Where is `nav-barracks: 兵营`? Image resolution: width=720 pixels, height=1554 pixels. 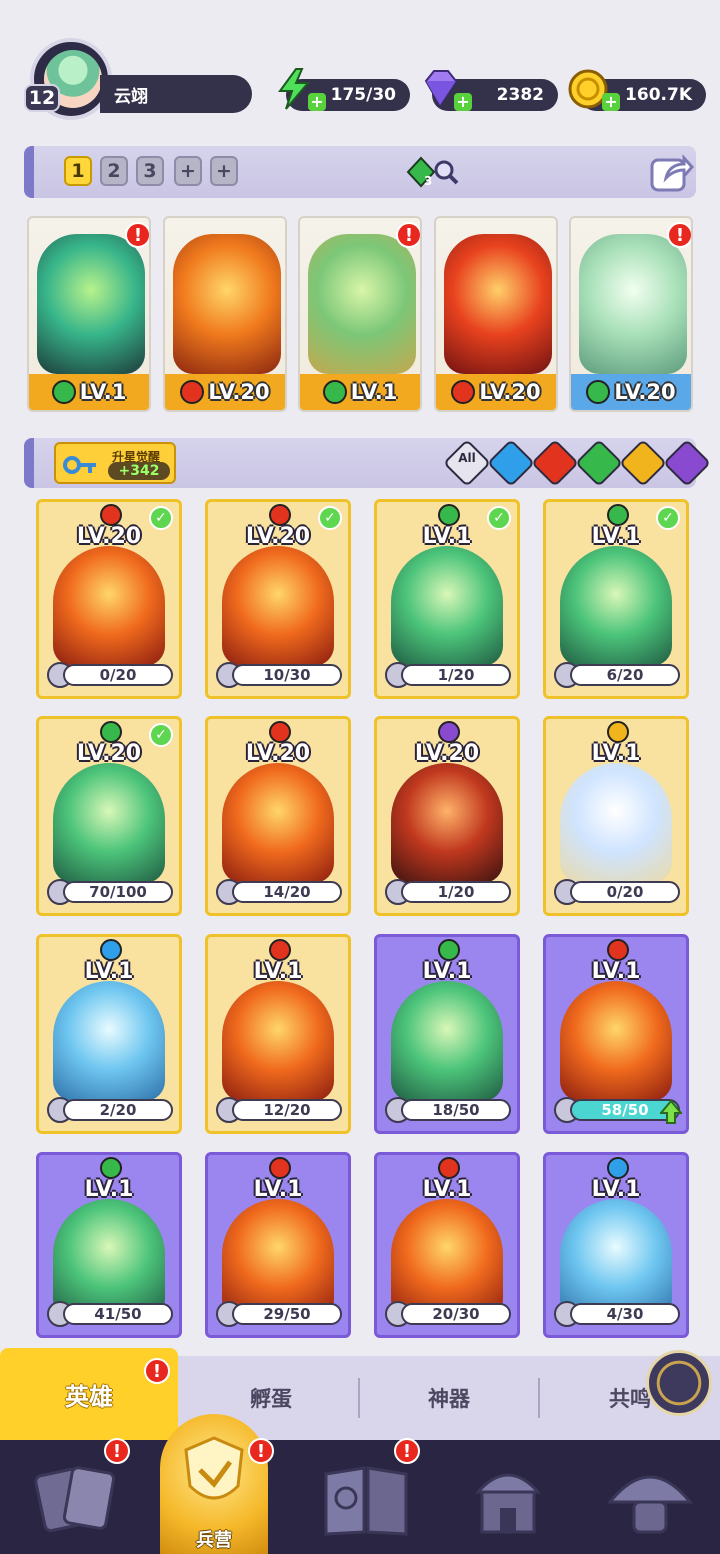
nav-barracks: 兵营 is located at coordinates (214, 1484).